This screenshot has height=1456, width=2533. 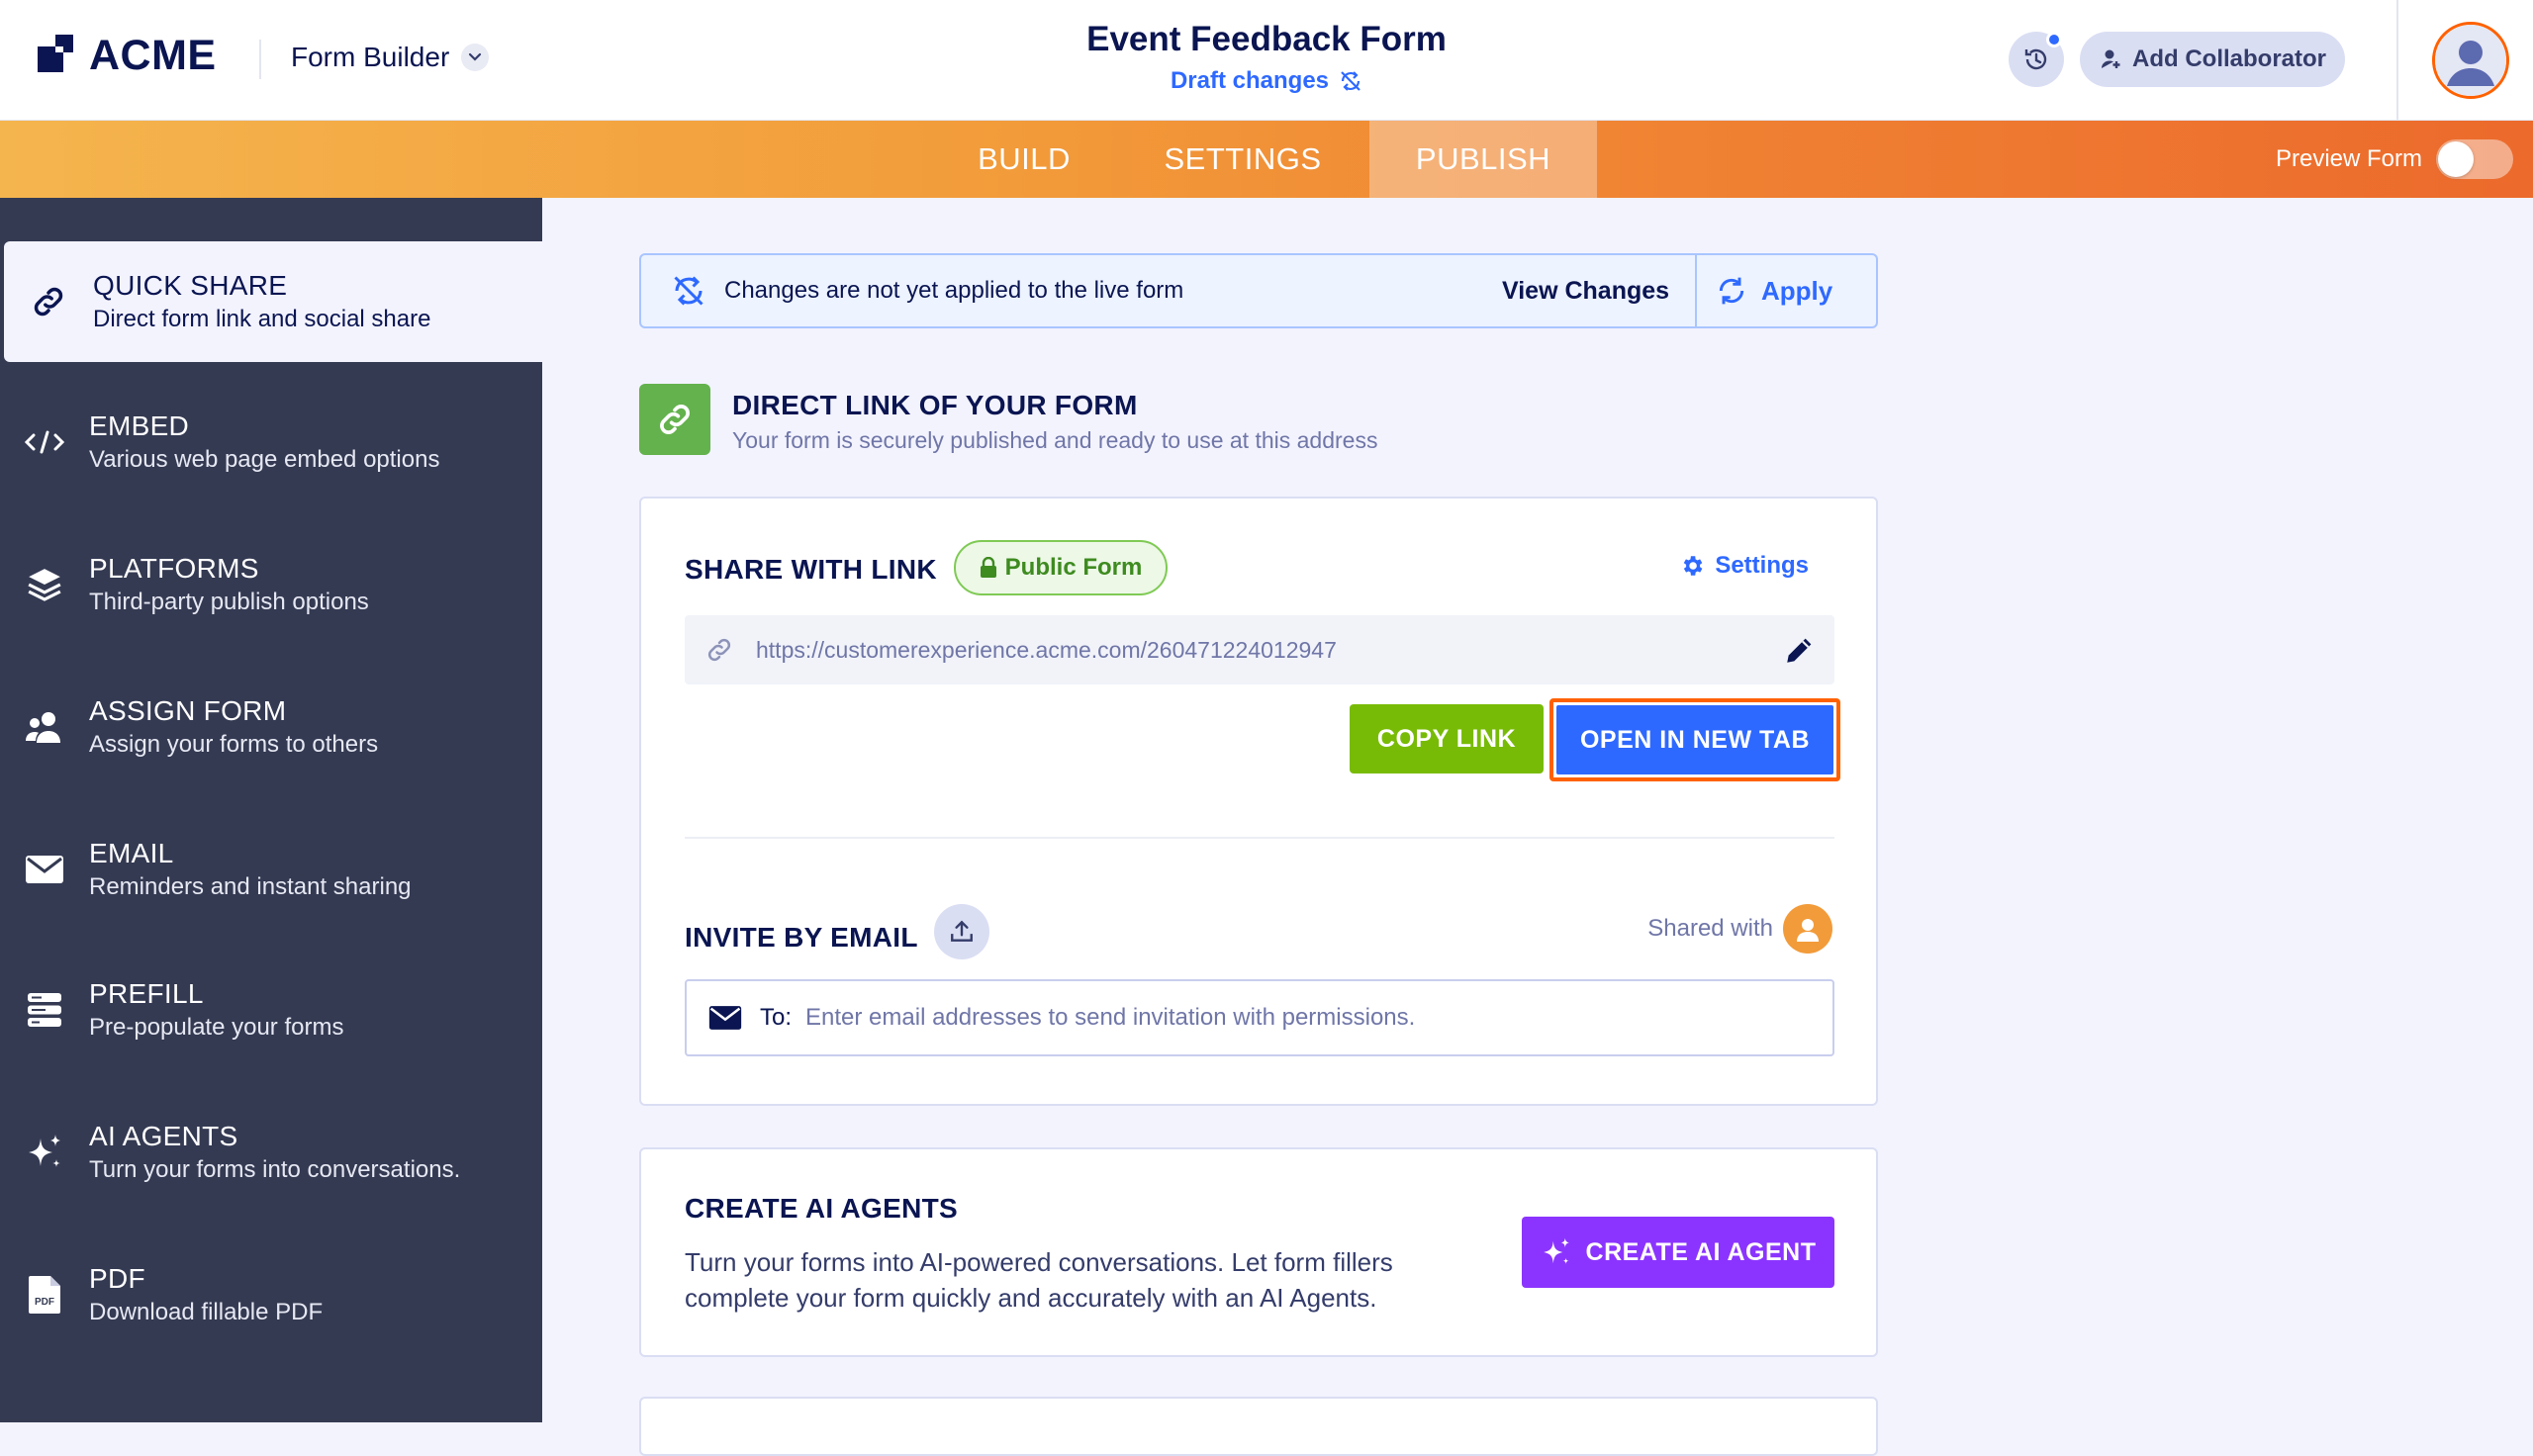 What do you see at coordinates (1258, 1426) in the screenshot?
I see `next-card-partial` at bounding box center [1258, 1426].